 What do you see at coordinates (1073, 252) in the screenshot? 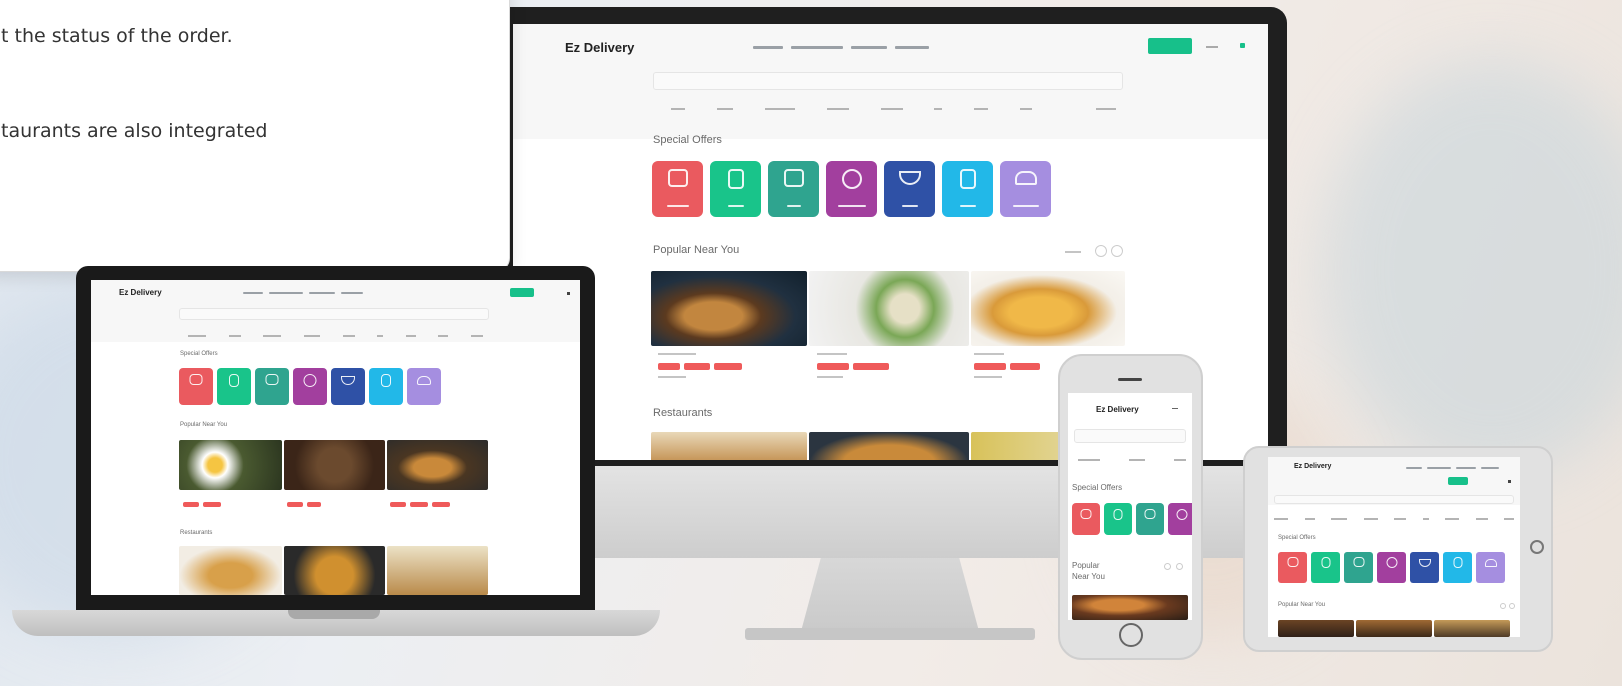
I see `view-all-link` at bounding box center [1073, 252].